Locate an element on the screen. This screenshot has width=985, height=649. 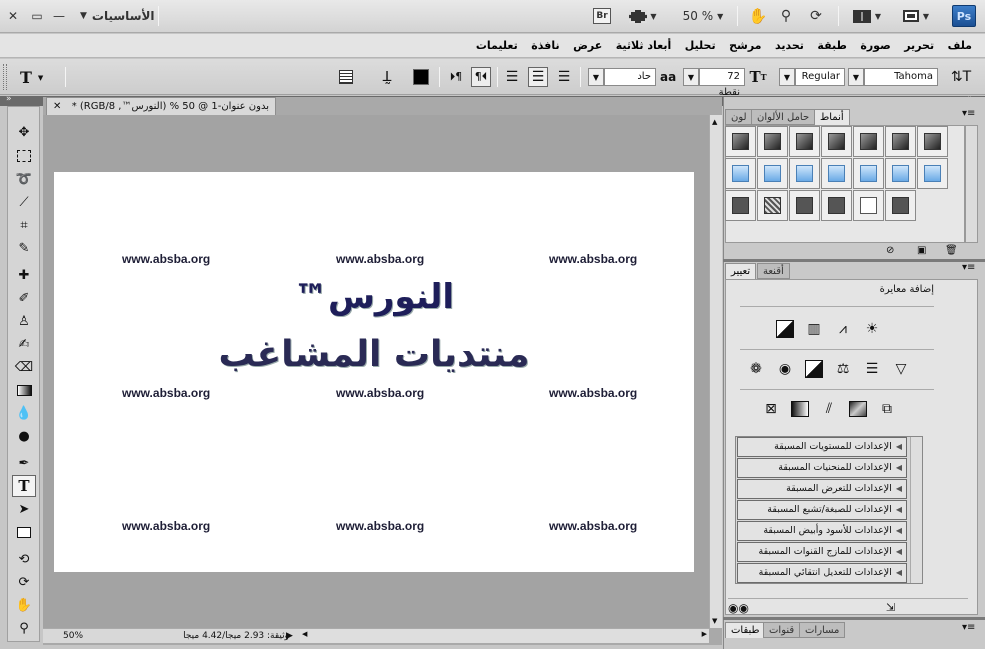
font-style-dropdown-arrow: ▼ is located at coordinates (787, 77).